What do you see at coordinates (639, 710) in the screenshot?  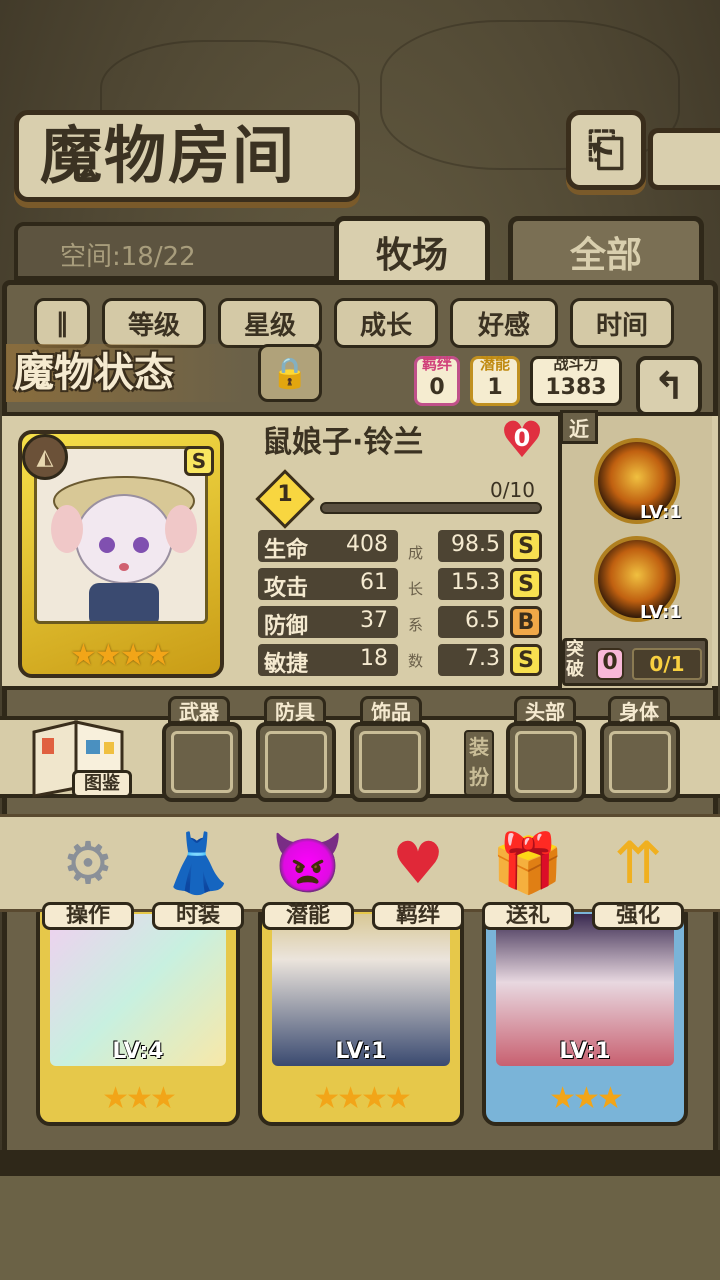 I see `slot-label: 身体` at bounding box center [639, 710].